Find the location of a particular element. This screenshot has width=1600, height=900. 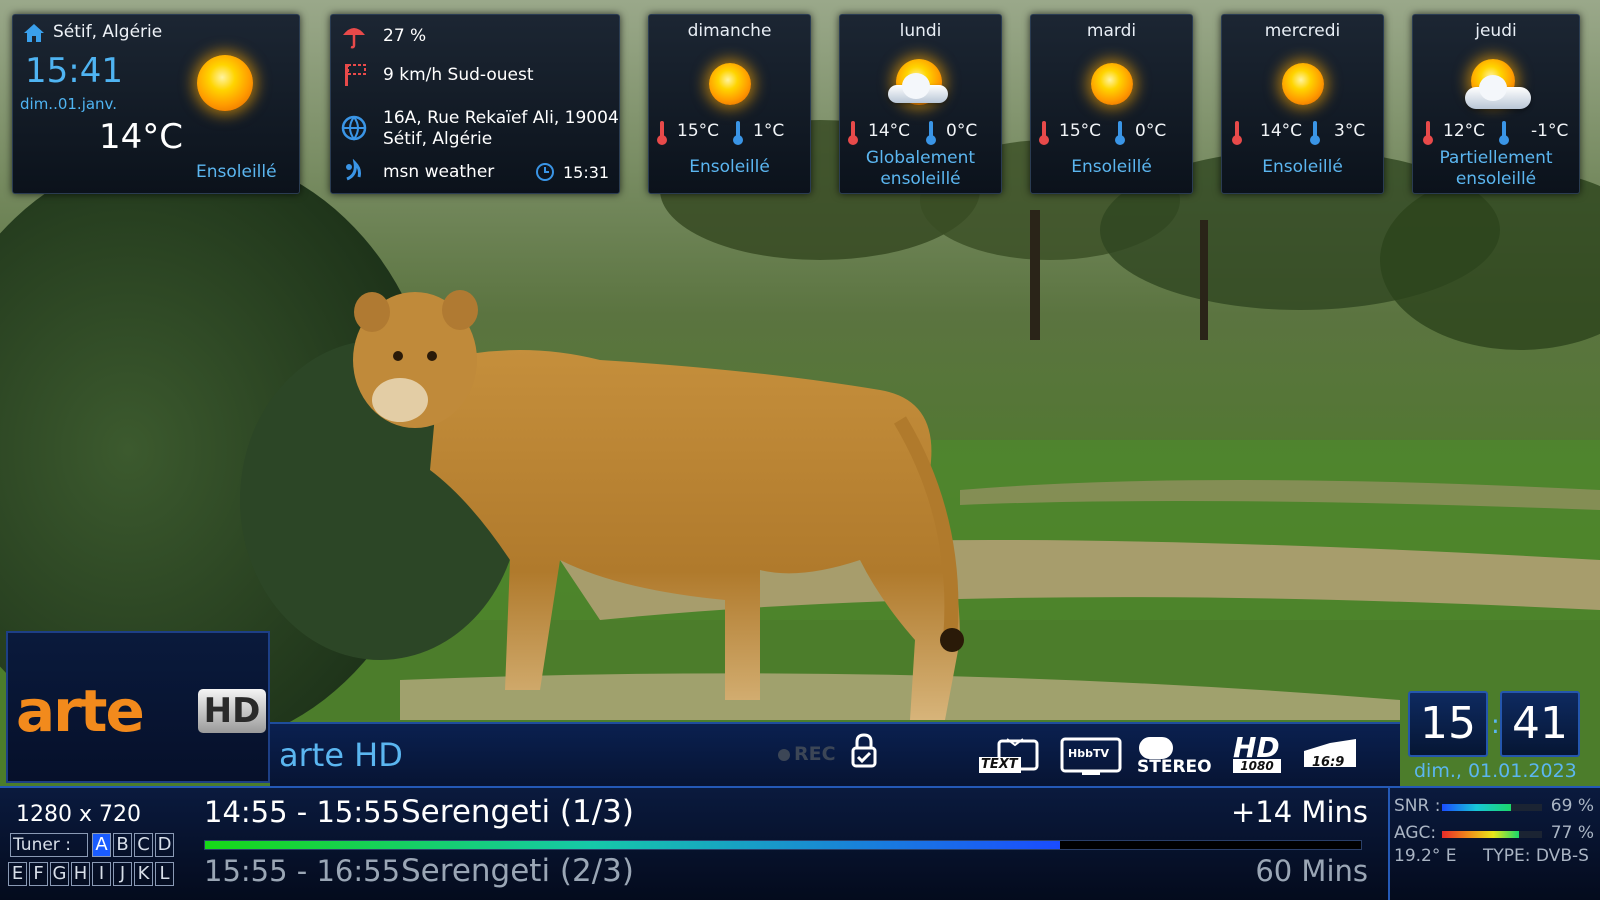

tuner-a: A is located at coordinates (101, 845).